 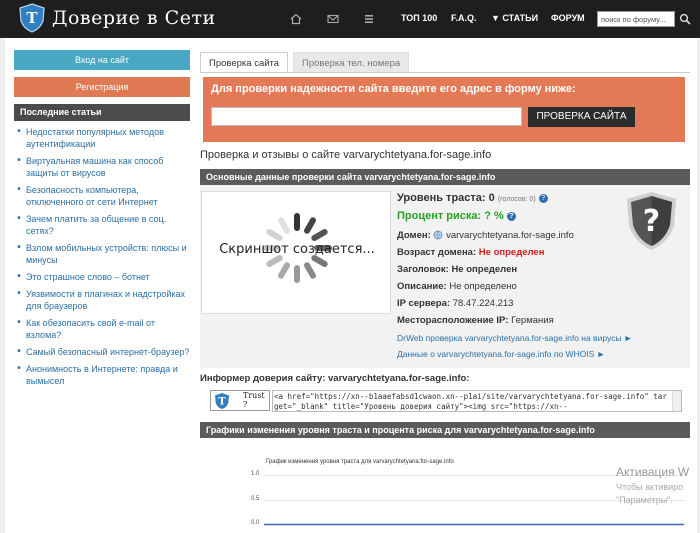 I want to click on site-logo-icon: T, so click(x=32, y=18).